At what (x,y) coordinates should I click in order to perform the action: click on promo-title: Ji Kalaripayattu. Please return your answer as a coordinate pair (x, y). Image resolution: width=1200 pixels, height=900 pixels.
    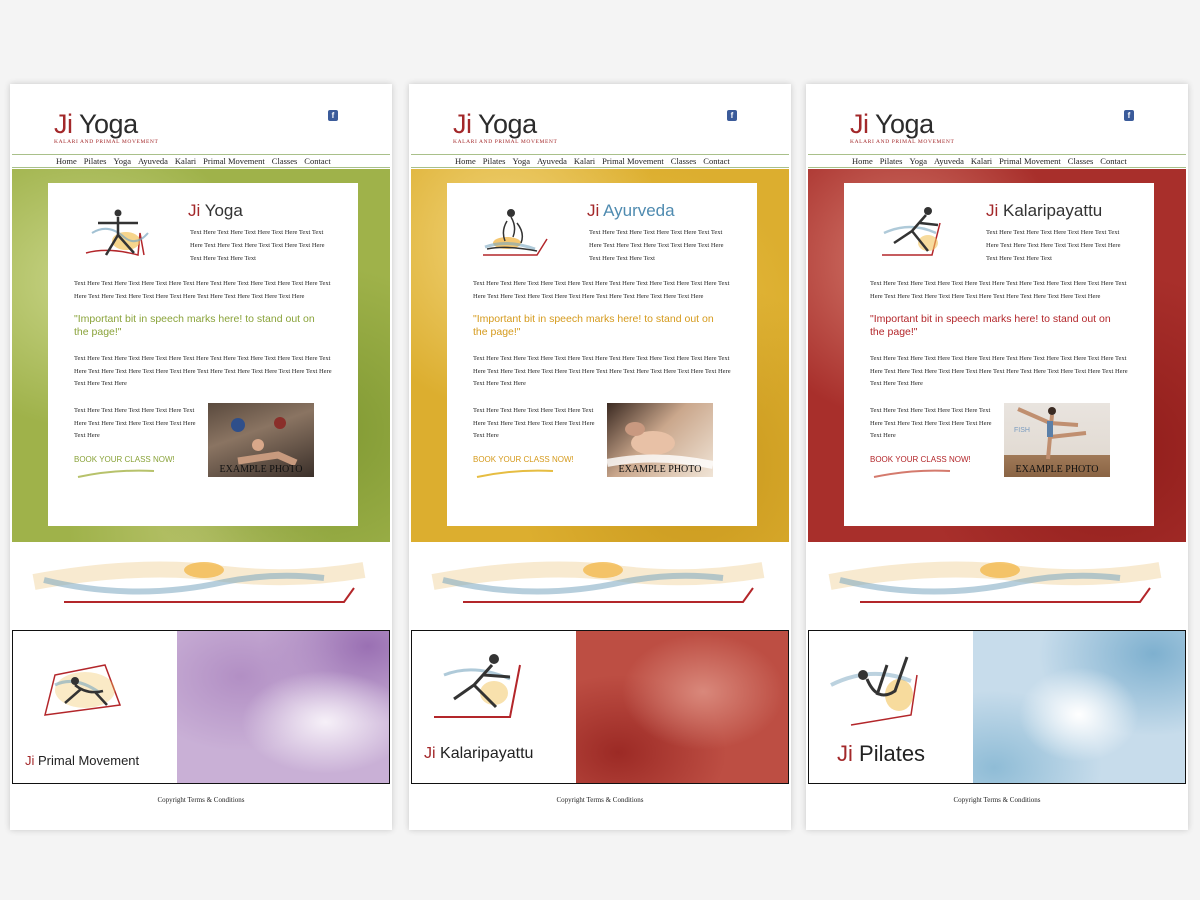
    Looking at the image, I should click on (479, 753).